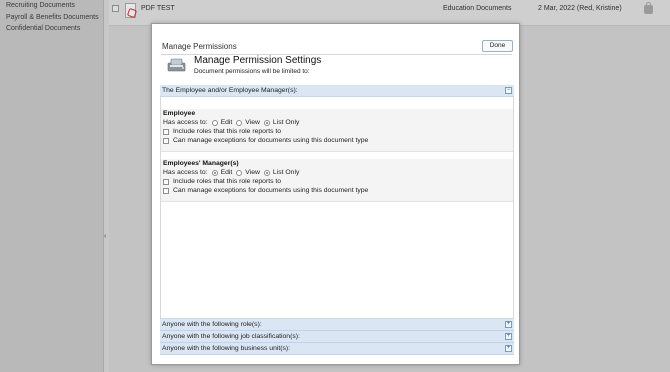 The width and height of the screenshot is (670, 372). I want to click on sidebar-item-payroll-benefits: Payroll & Benefits Documents, so click(51, 18).